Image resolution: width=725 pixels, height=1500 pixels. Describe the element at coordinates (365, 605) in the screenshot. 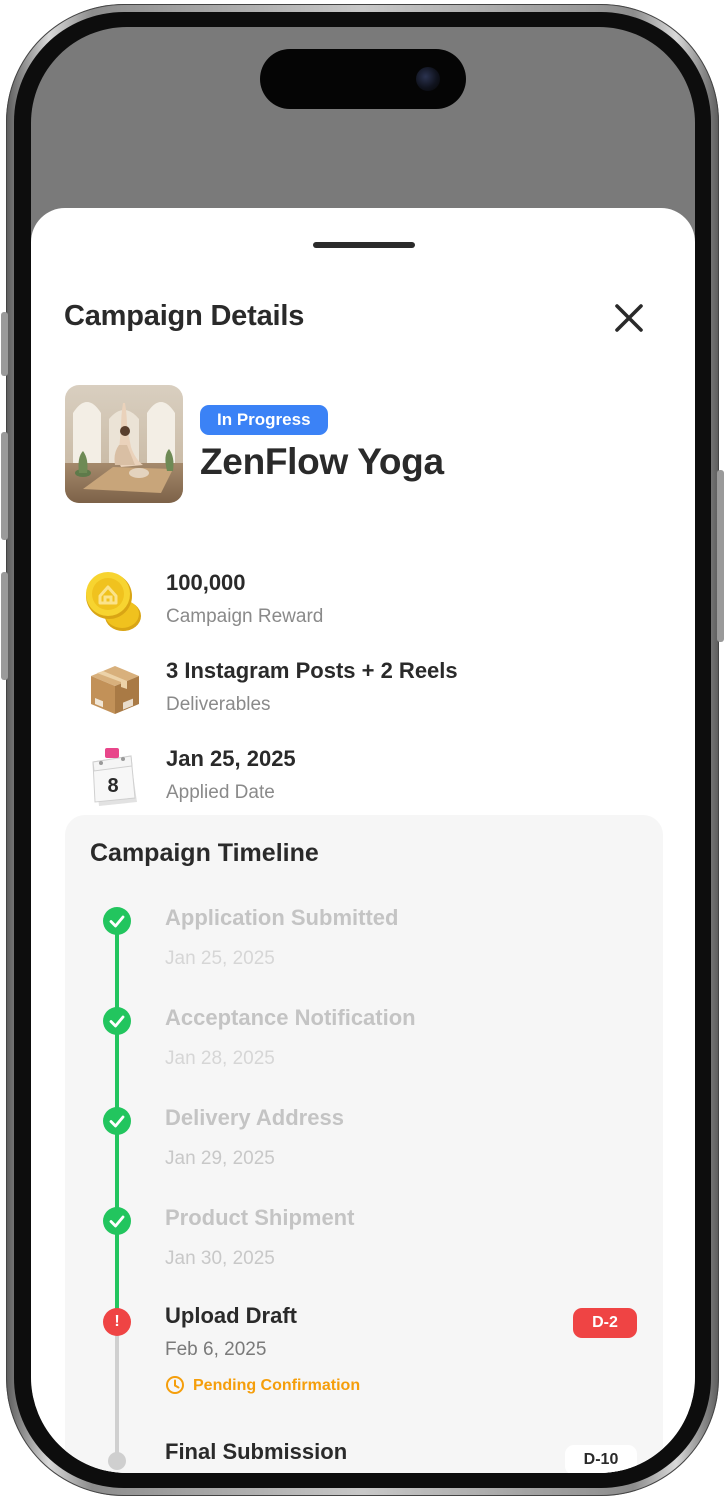

I see `reward-row: 100,000 Campaign Reward` at that location.